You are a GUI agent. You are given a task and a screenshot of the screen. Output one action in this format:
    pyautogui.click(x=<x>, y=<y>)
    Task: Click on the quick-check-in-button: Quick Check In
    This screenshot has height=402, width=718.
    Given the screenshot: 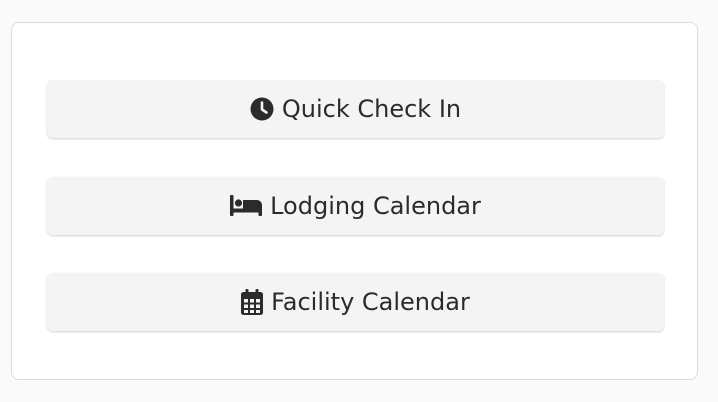 What is the action you would take?
    pyautogui.click(x=355, y=109)
    